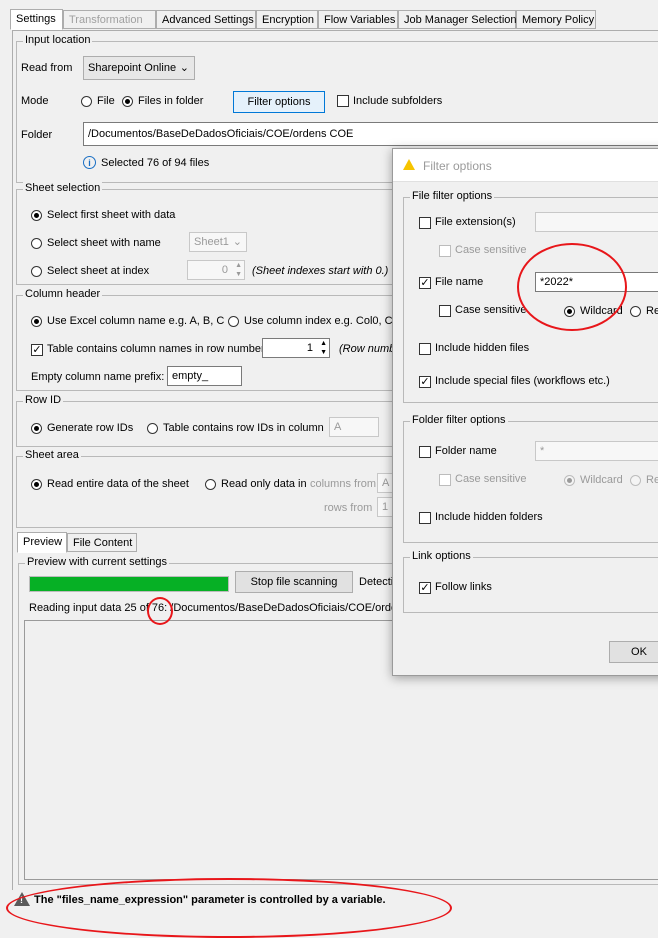 The image size is (658, 938). Describe the element at coordinates (171, 101) in the screenshot. I see `mode-folder-label: Files in folder` at that location.